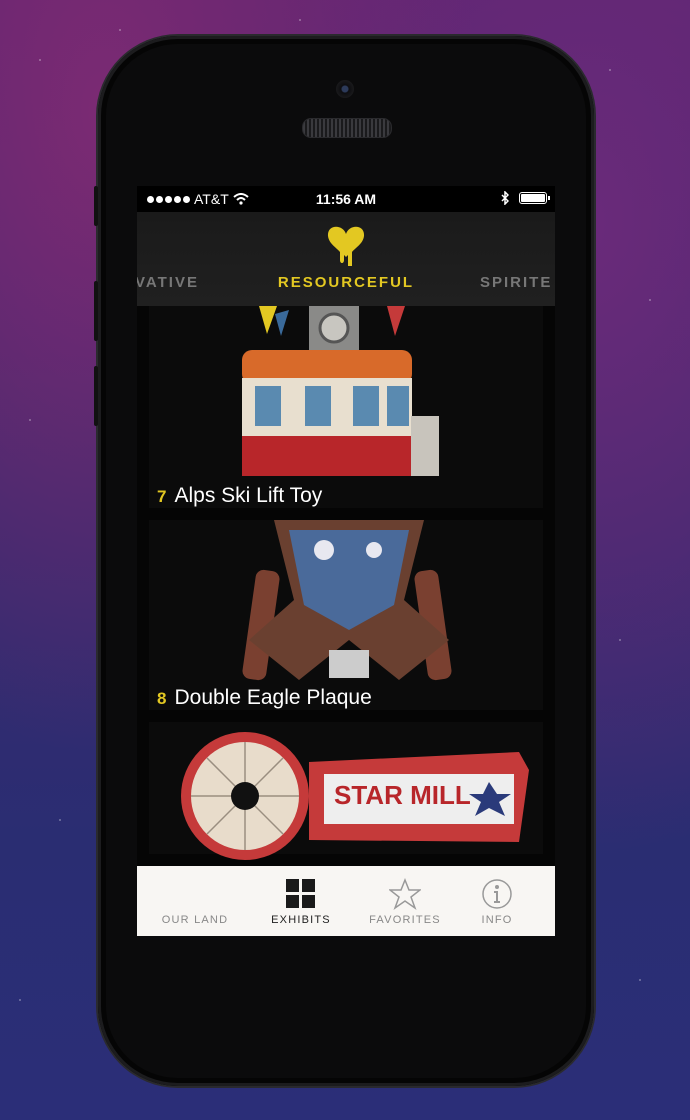 This screenshot has width=690, height=1120. I want to click on tab-bar: OUR LAND EXHIBITS FAVORITES INFO, so click(346, 901).